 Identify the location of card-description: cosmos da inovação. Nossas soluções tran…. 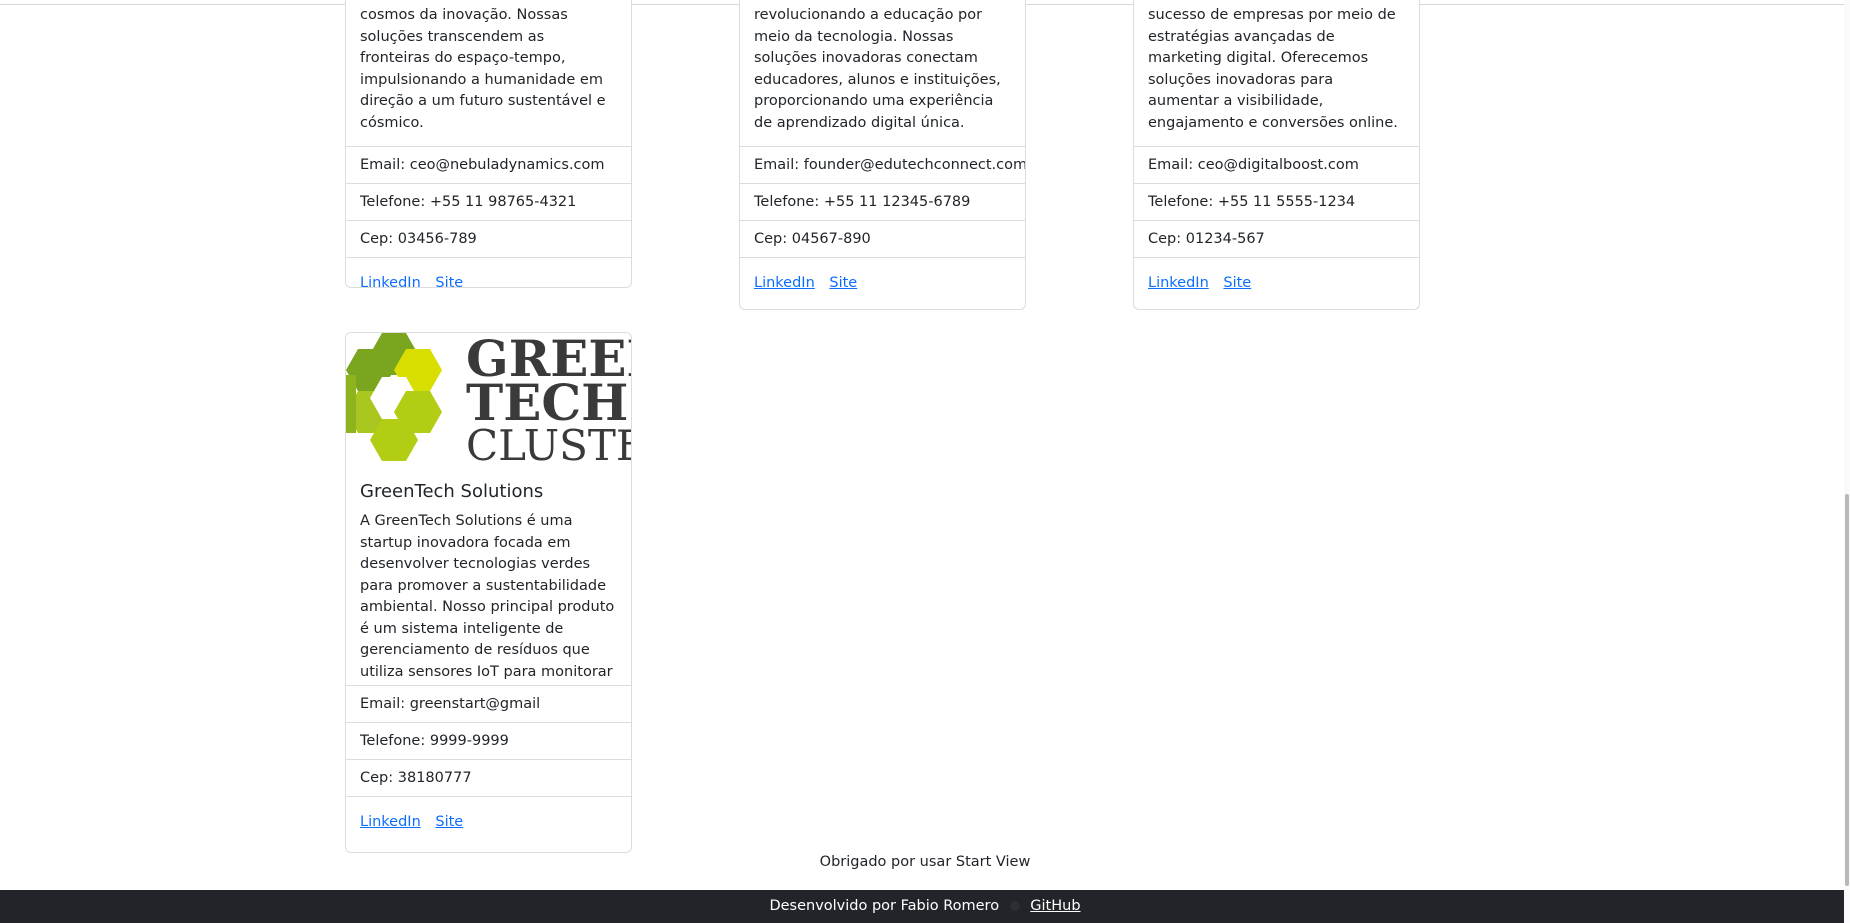
(483, 69).